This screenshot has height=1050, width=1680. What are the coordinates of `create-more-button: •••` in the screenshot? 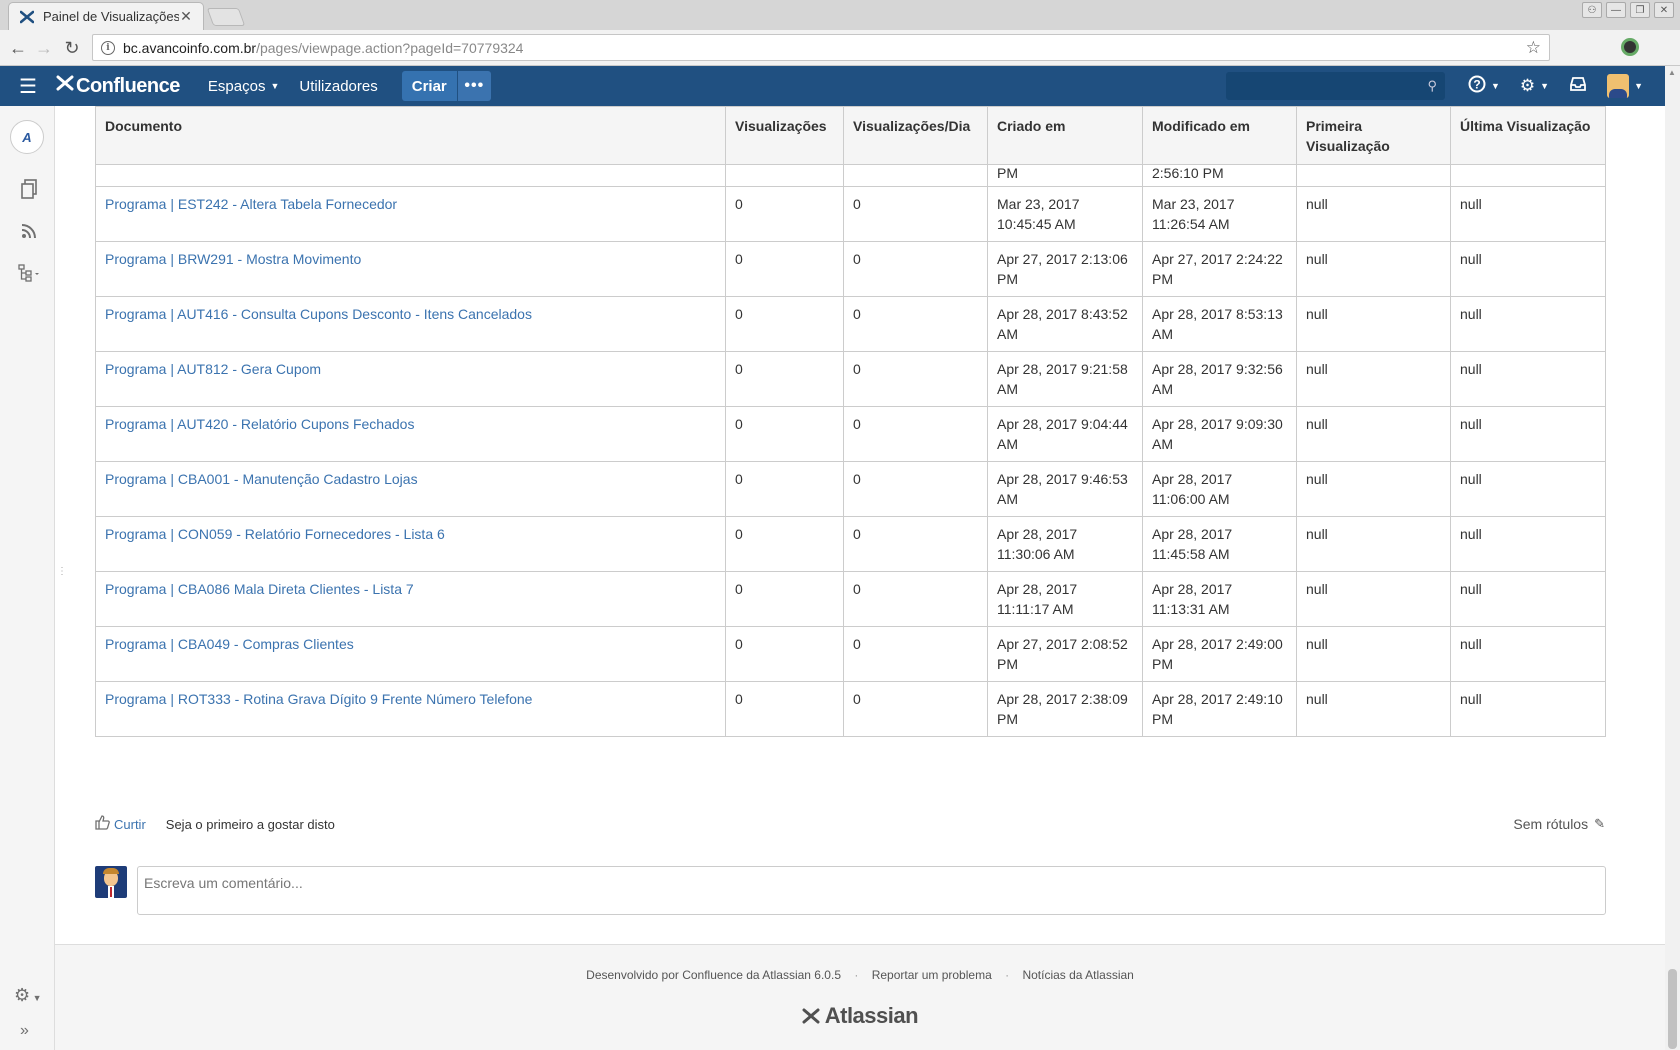 It's located at (473, 86).